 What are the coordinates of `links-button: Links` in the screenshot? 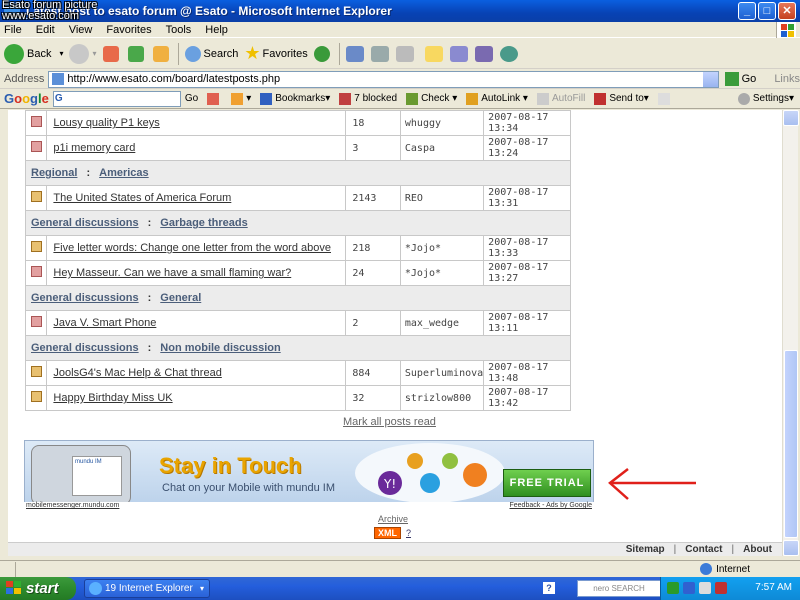 It's located at (787, 79).